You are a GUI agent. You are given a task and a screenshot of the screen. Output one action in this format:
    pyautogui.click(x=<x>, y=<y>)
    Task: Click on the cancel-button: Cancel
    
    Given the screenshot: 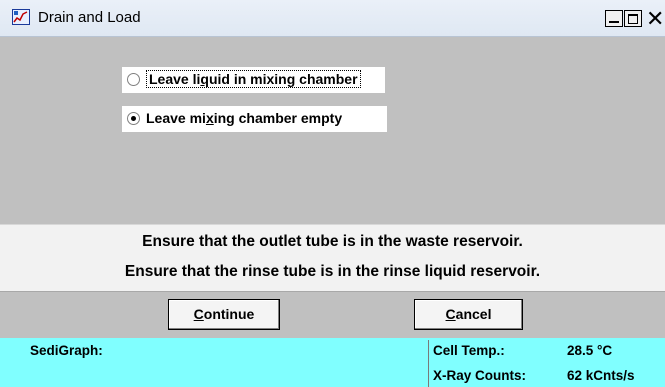 What is the action you would take?
    pyautogui.click(x=468, y=314)
    